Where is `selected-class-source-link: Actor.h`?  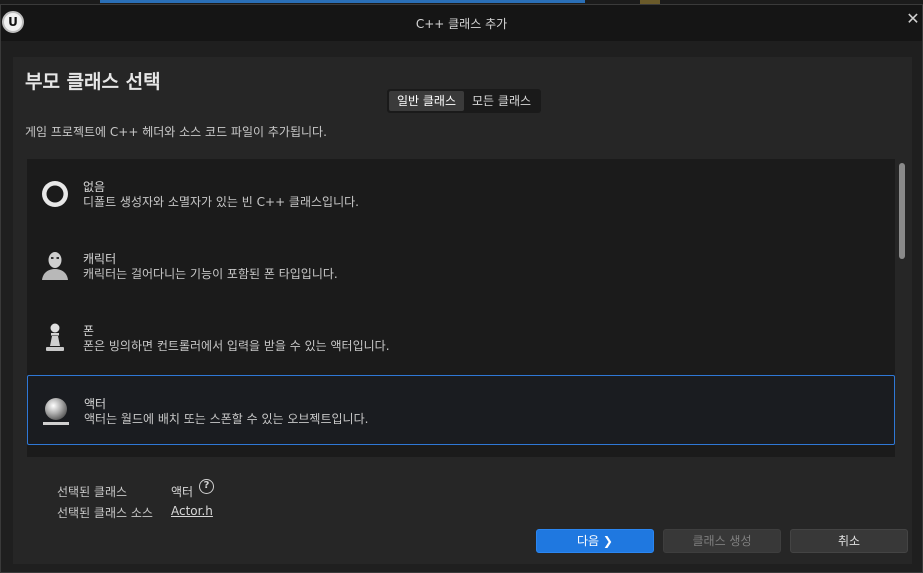 selected-class-source-link: Actor.h is located at coordinates (192, 511).